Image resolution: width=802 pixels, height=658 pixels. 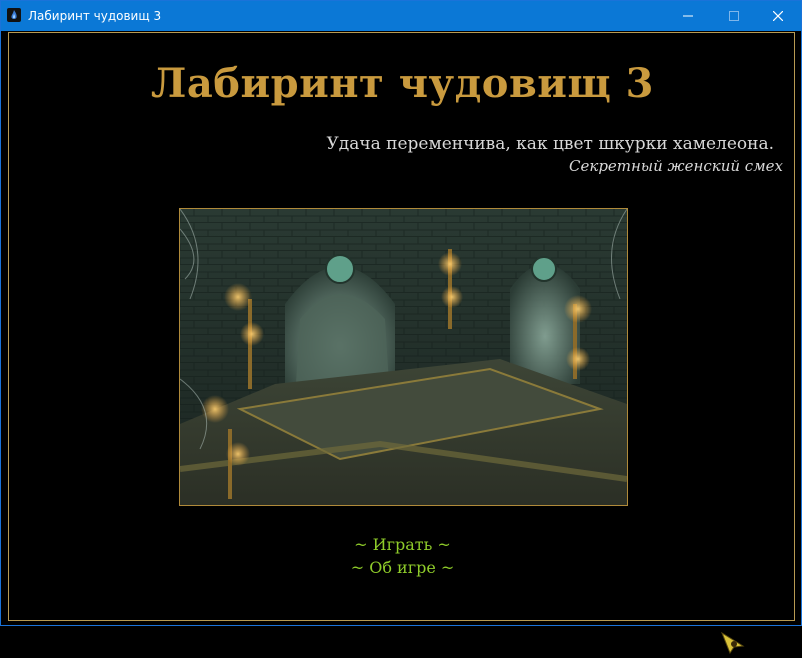 I want to click on close-button, so click(x=778, y=16).